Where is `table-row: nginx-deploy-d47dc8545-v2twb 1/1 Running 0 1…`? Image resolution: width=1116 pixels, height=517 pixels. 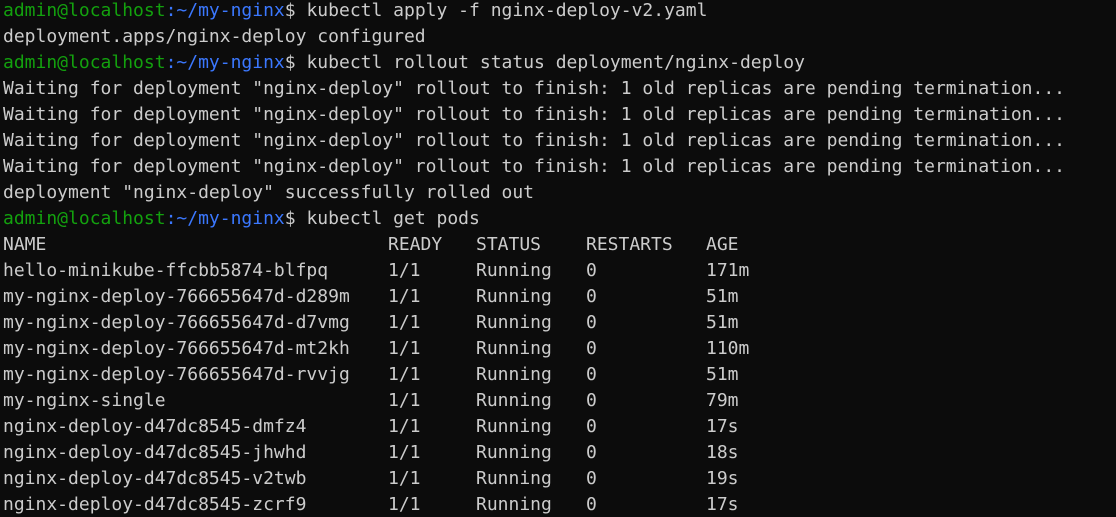
table-row: nginx-deploy-d47dc8545-v2twb 1/1 Running 0 1… is located at coordinates (559, 479).